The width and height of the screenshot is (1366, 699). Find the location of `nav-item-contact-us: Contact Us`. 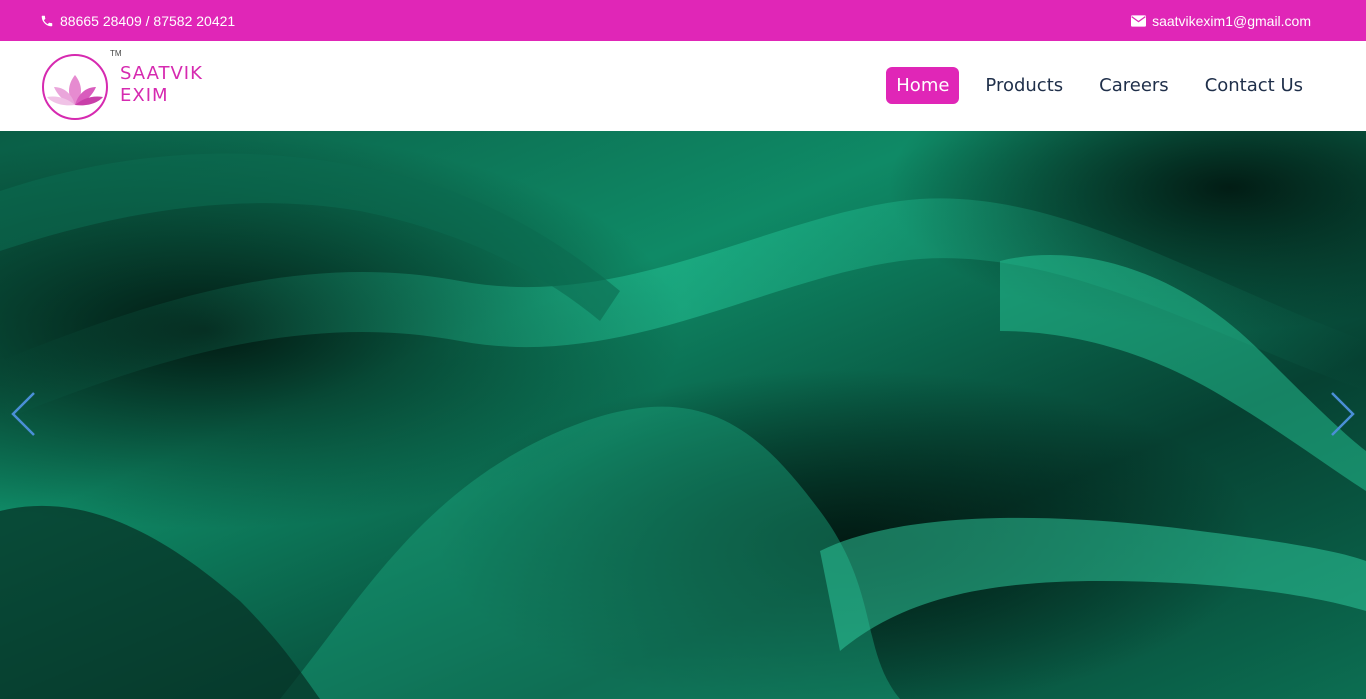

nav-item-contact-us: Contact Us is located at coordinates (1254, 85).